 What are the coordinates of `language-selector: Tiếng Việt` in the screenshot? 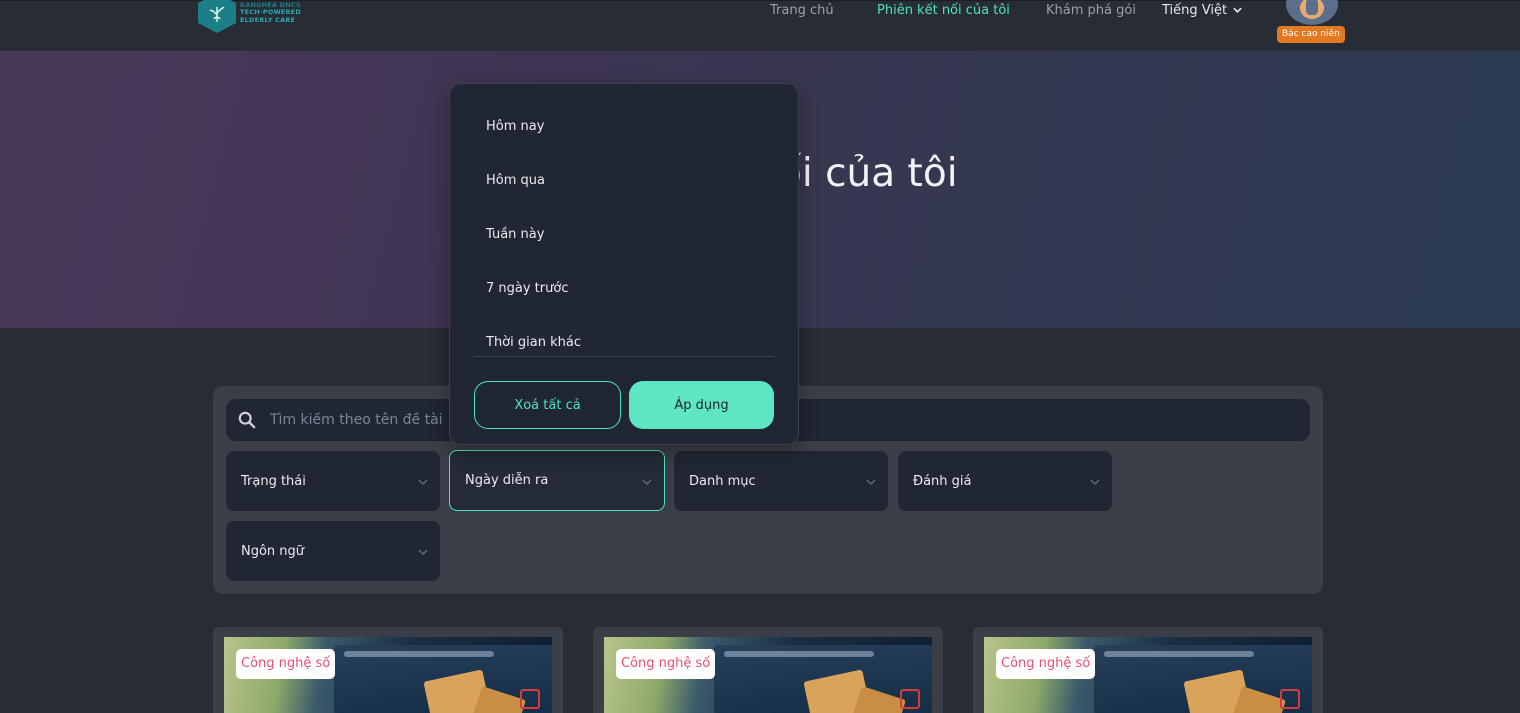 It's located at (1202, 10).